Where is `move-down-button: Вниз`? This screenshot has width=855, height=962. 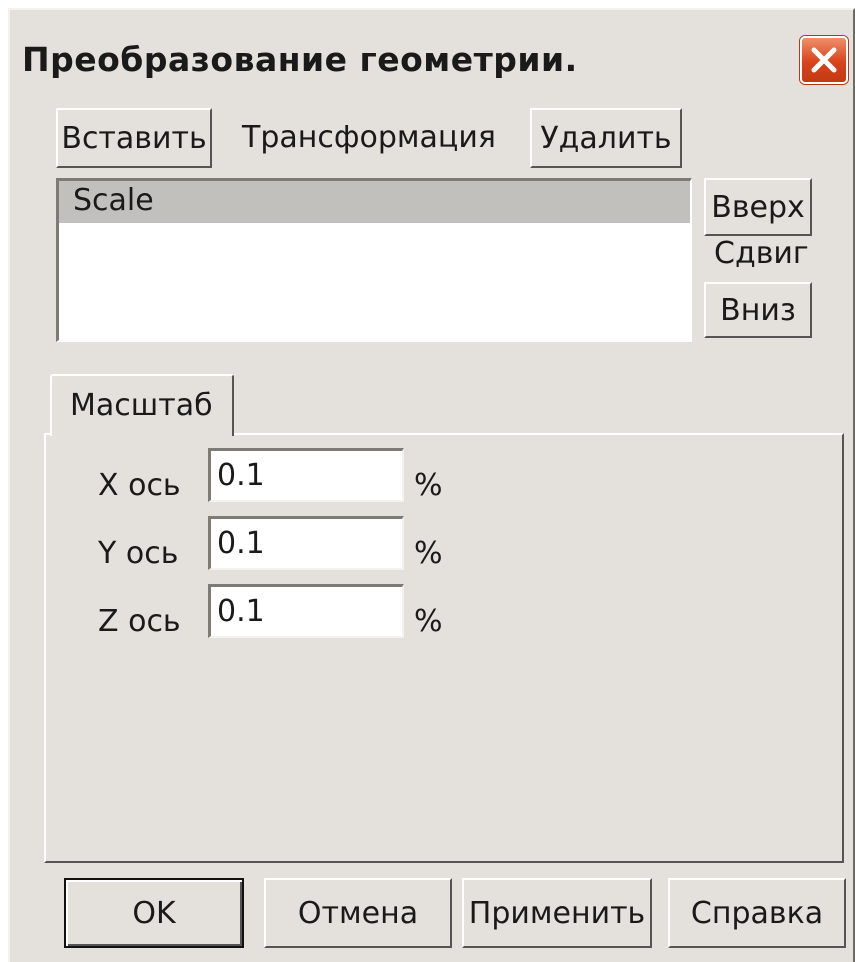 move-down-button: Вниз is located at coordinates (758, 310).